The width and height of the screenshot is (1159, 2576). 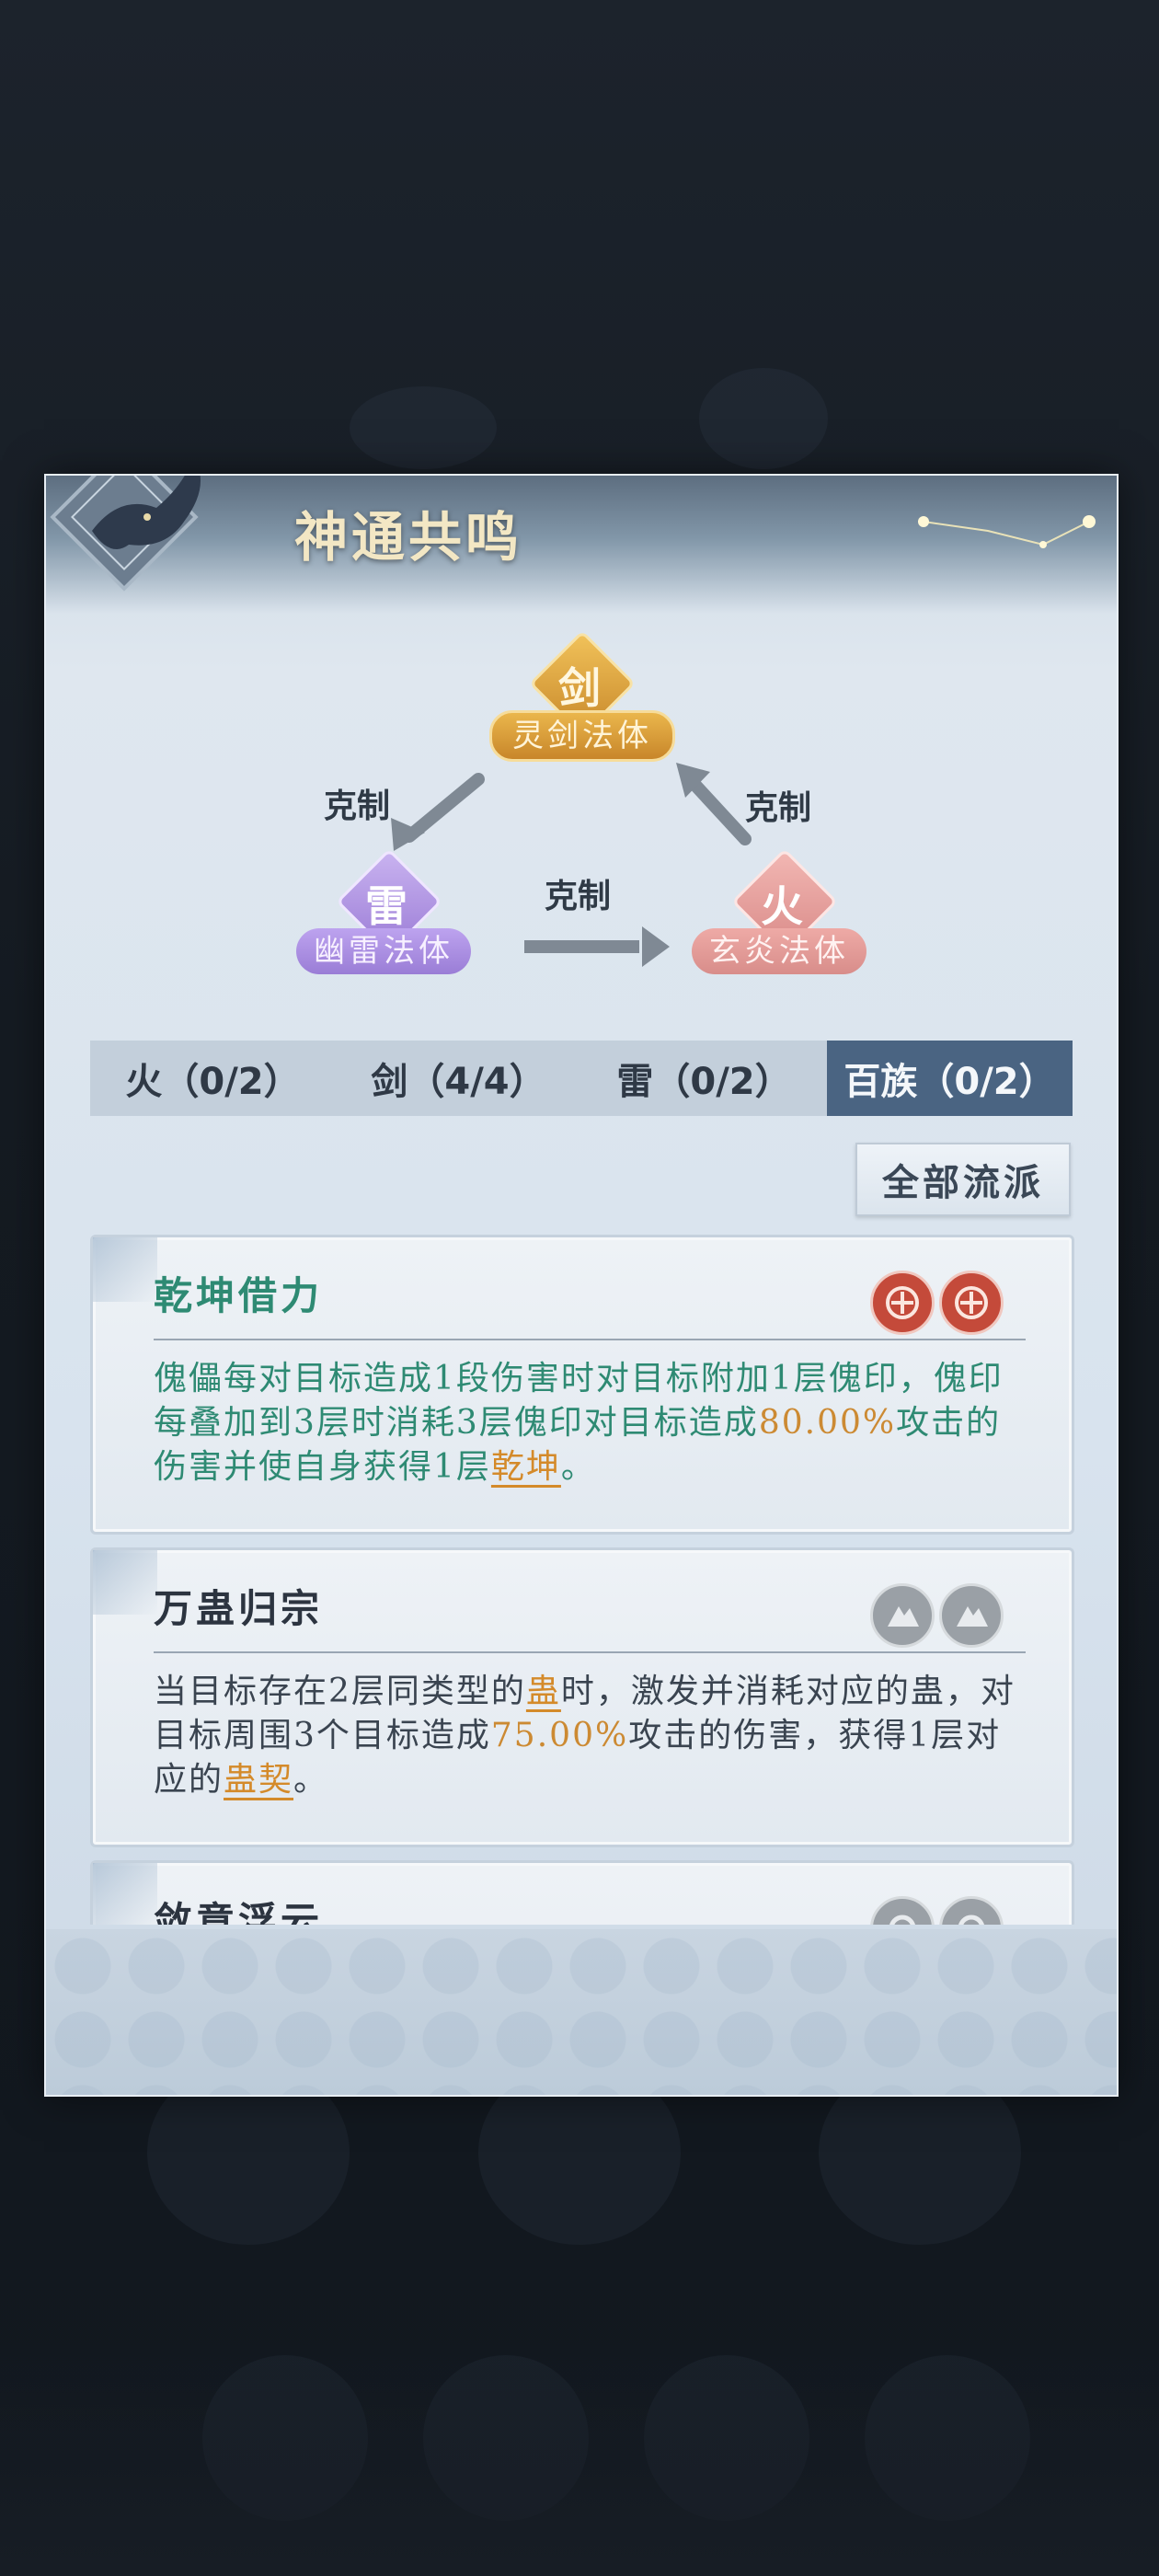 What do you see at coordinates (704, 1078) in the screenshot?
I see `tab-thunder: 雷（0/2）` at bounding box center [704, 1078].